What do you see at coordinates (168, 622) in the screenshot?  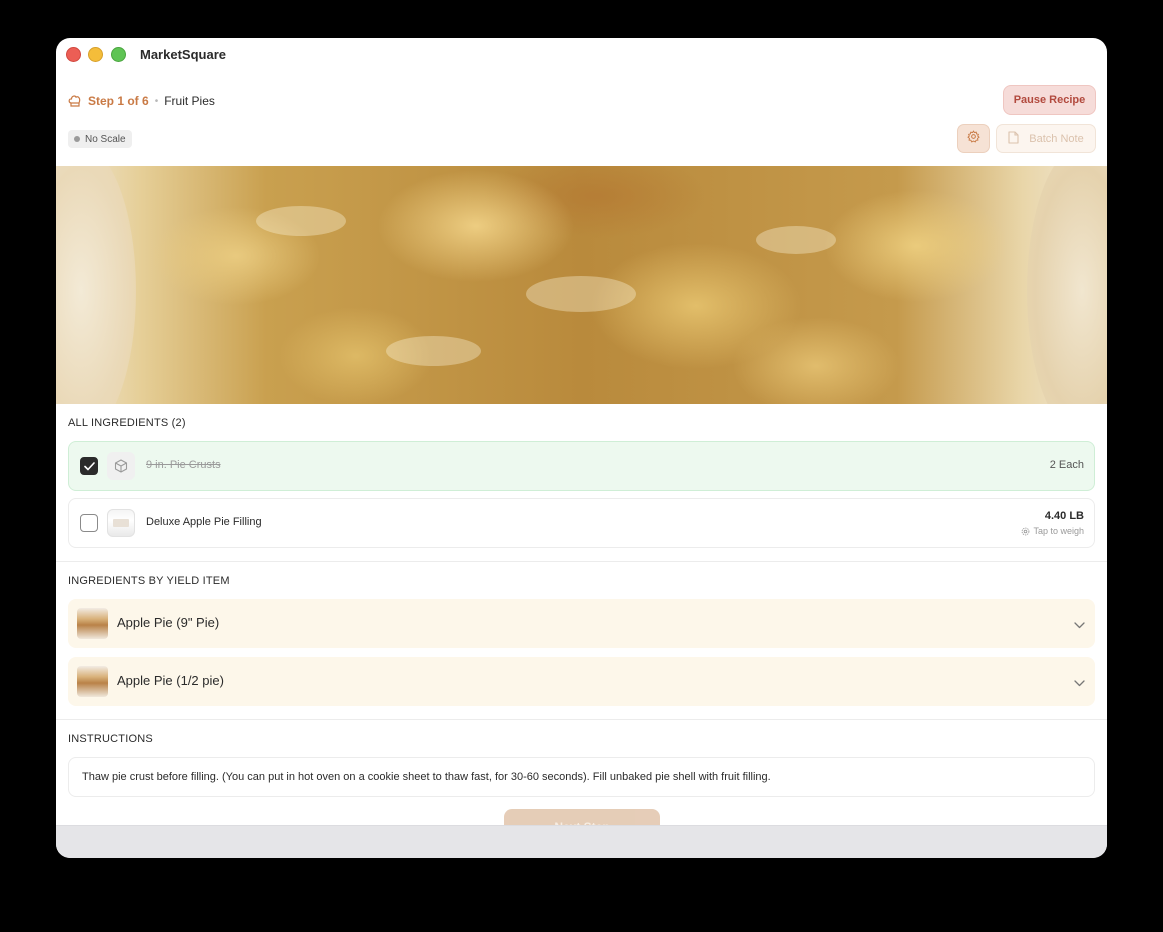 I see `yield-item-name: Apple Pie (9" Pie)` at bounding box center [168, 622].